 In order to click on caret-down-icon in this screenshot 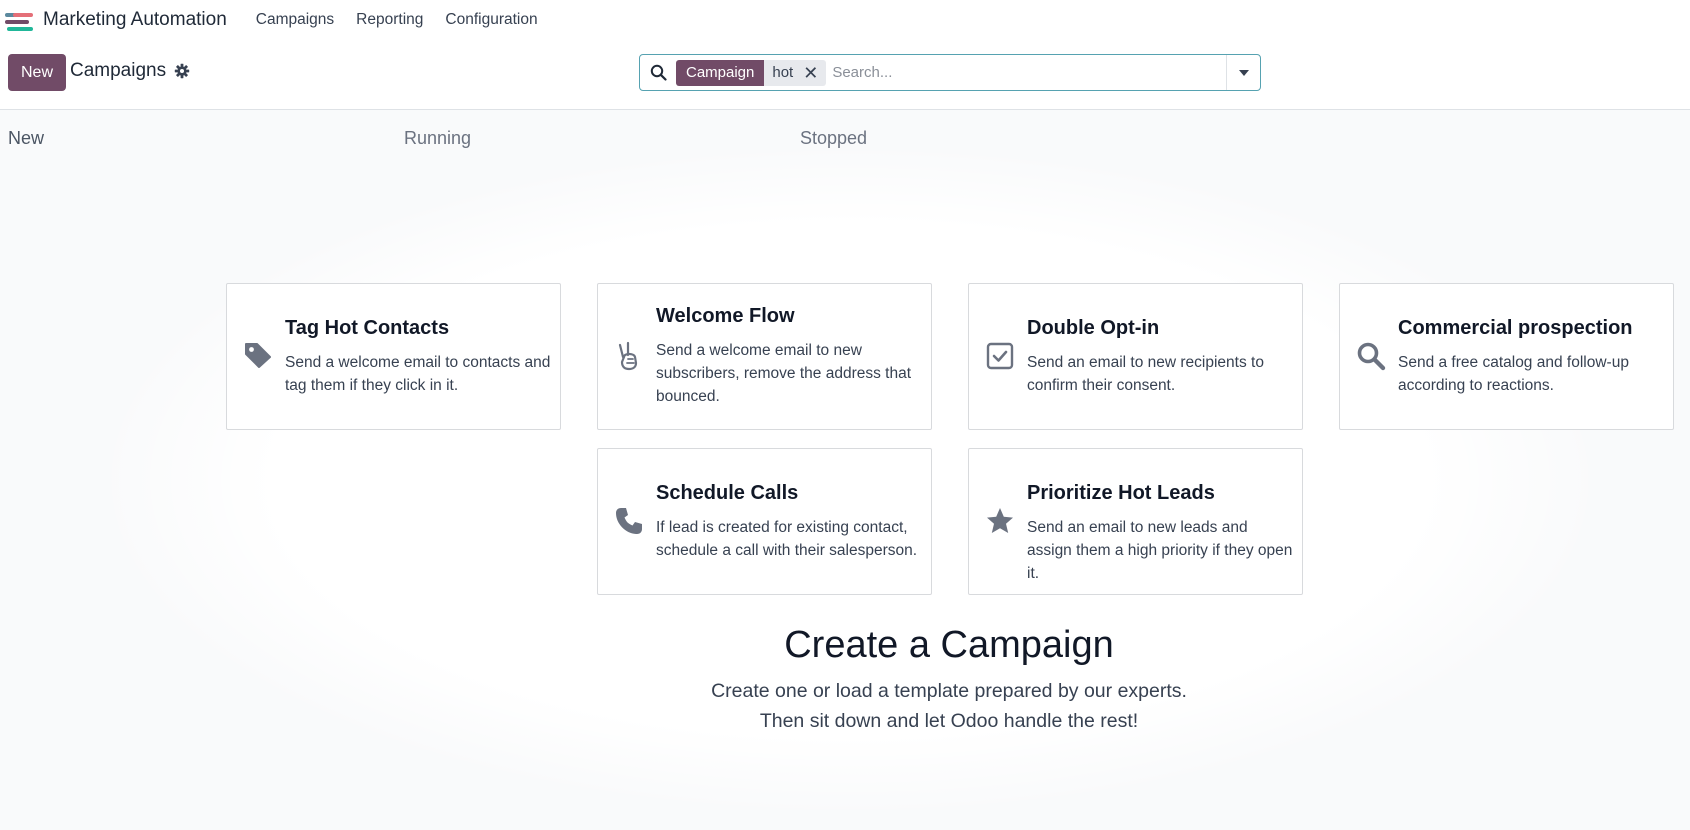, I will do `click(1243, 72)`.